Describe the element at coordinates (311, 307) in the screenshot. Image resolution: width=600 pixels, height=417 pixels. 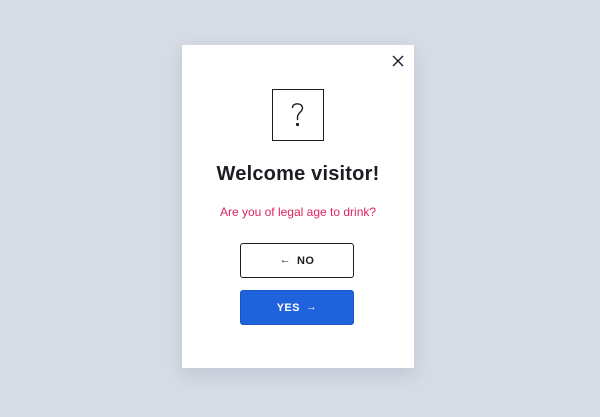
I see `arrow-right-icon: →` at that location.